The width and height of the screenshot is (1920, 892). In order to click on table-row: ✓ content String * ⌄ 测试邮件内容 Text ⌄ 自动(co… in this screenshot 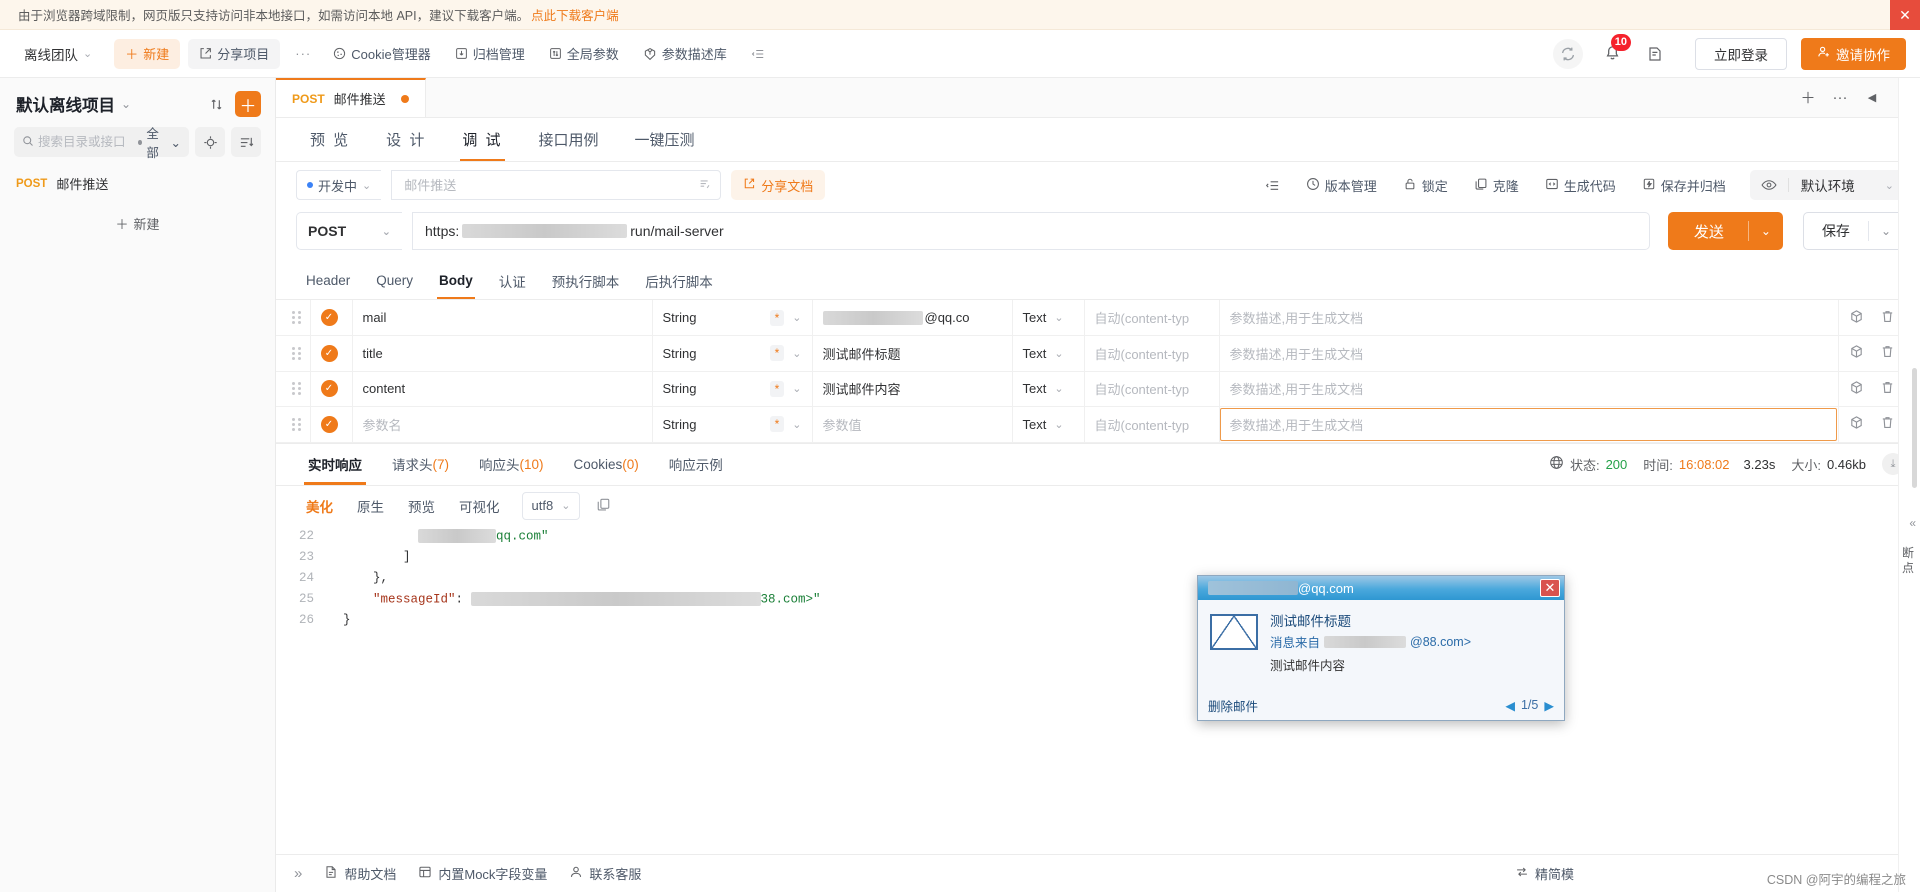, I will do `click(1098, 389)`.